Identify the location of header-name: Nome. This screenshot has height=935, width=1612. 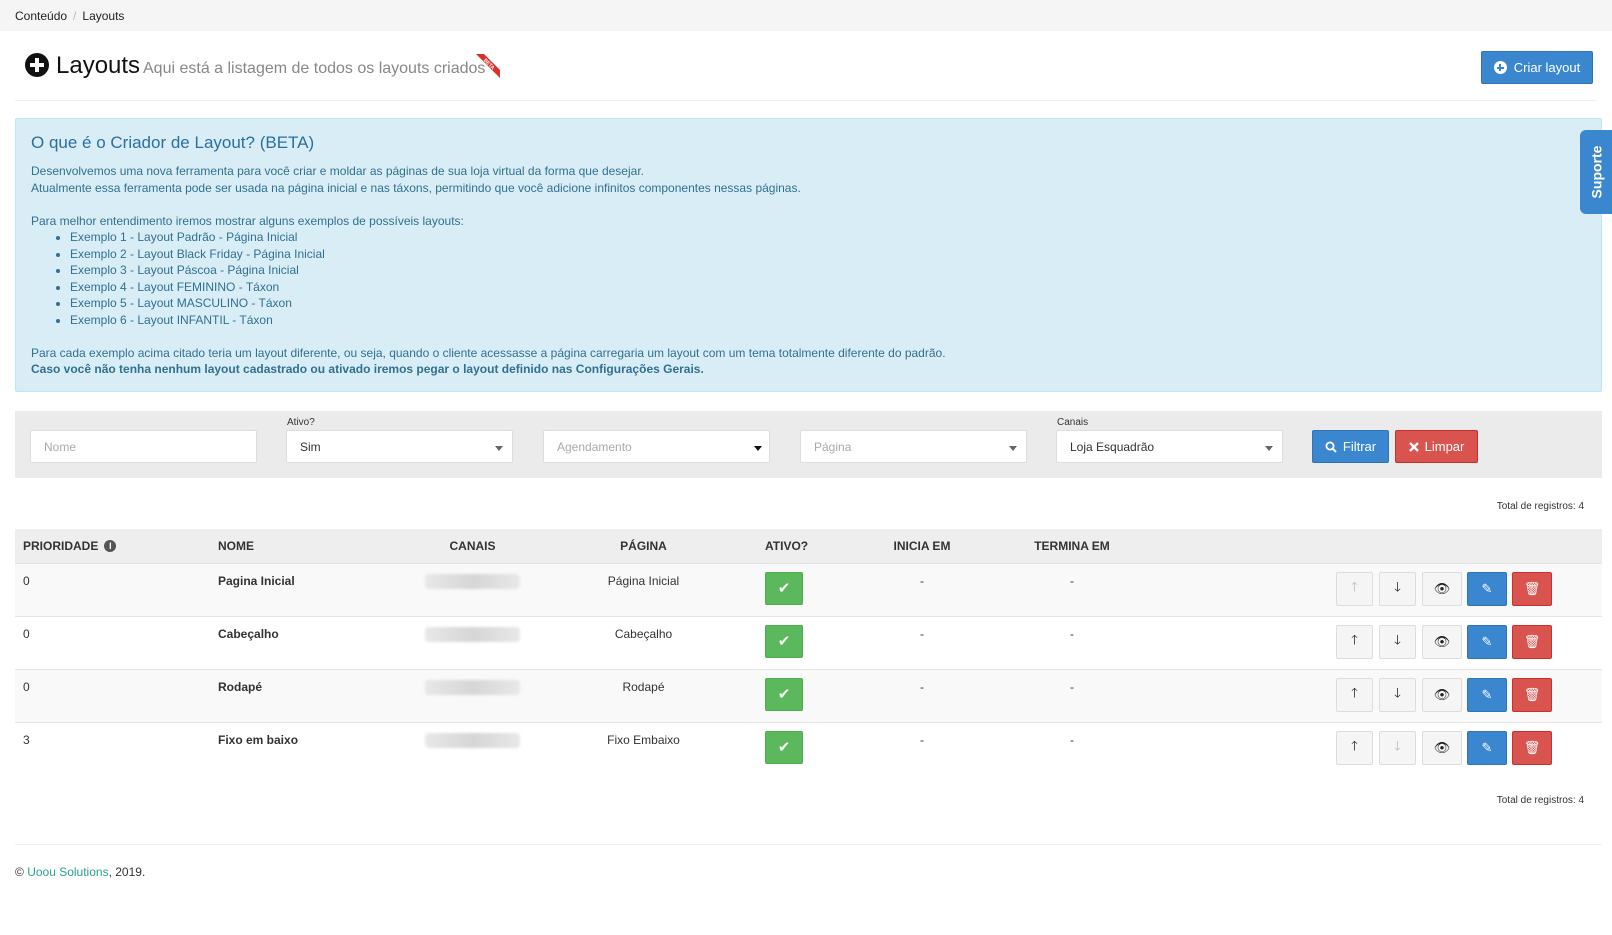
(312, 546).